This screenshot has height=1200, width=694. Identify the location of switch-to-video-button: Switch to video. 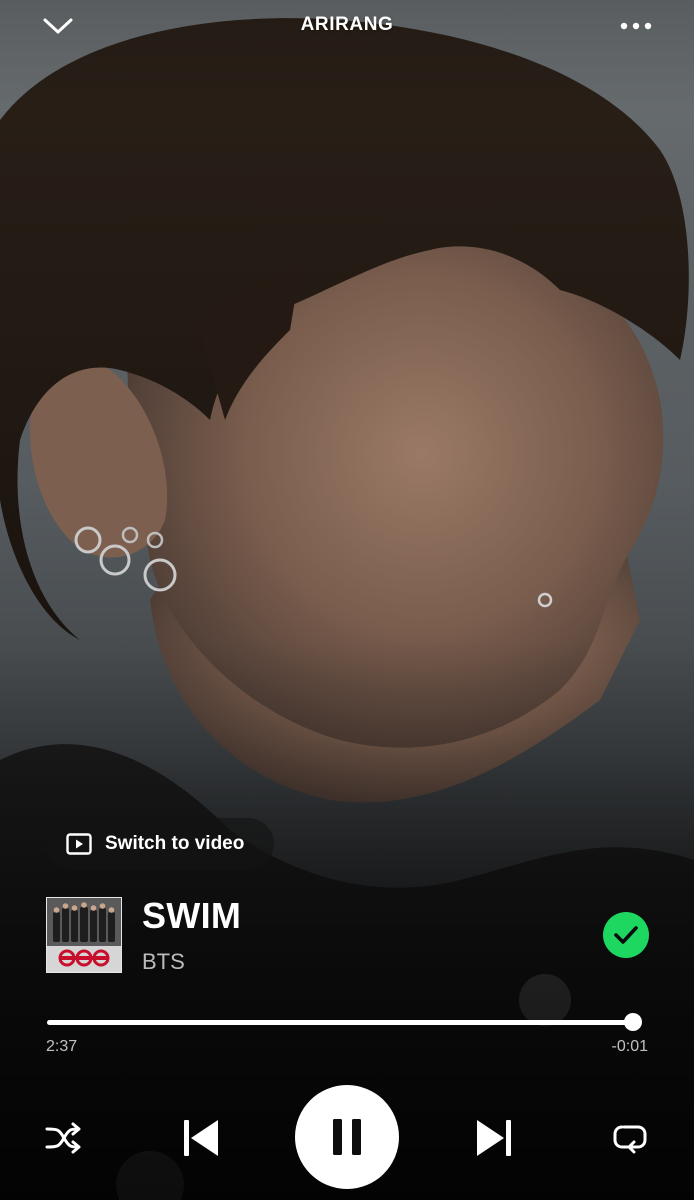
(160, 844).